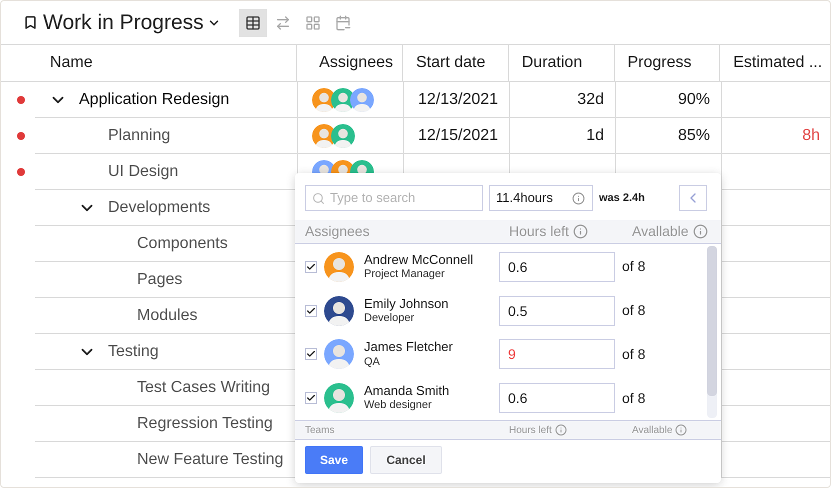 The width and height of the screenshot is (831, 488). Describe the element at coordinates (694, 136) in the screenshot. I see `percent-complete-text: 85%` at that location.